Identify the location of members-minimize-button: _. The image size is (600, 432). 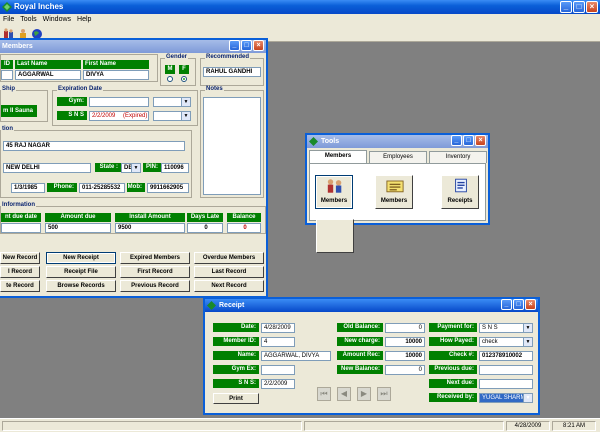
(234, 45).